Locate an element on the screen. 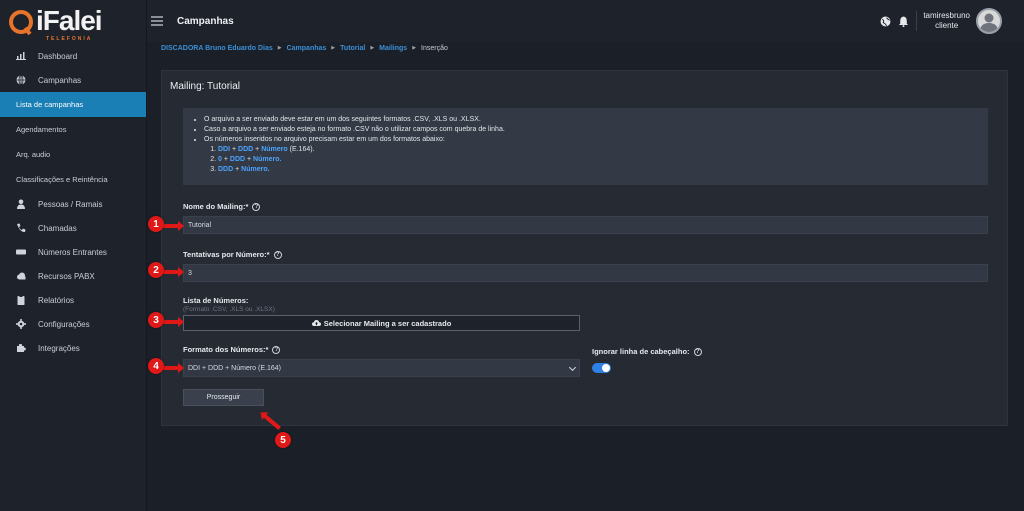  sidebar-item-label: Agendamentos is located at coordinates (41, 129).